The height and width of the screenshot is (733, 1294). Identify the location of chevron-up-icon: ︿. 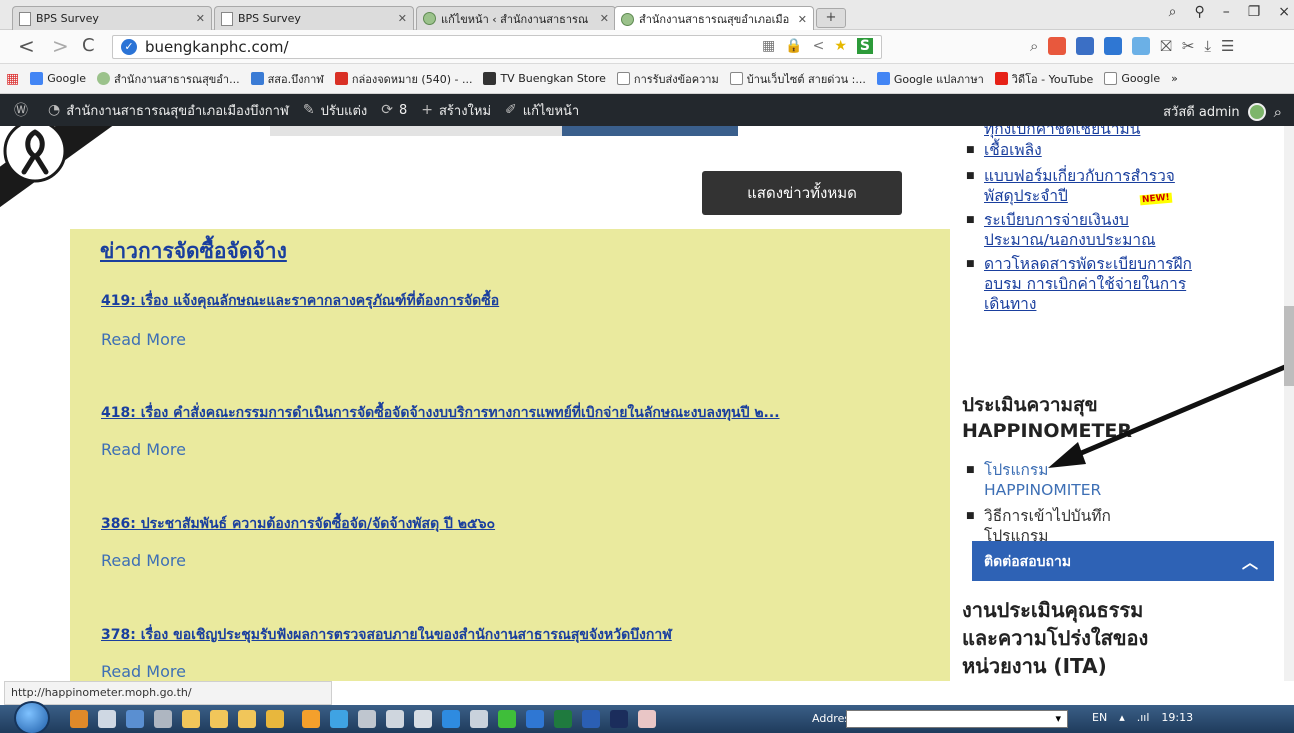
(1250, 561).